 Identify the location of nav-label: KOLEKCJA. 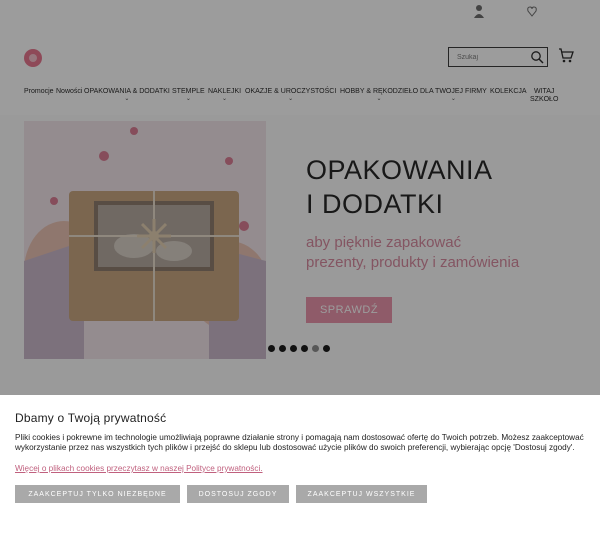
(508, 91).